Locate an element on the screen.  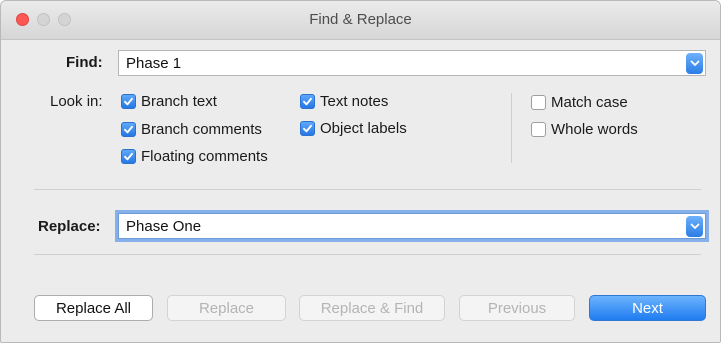
find-dropdown-button is located at coordinates (694, 63).